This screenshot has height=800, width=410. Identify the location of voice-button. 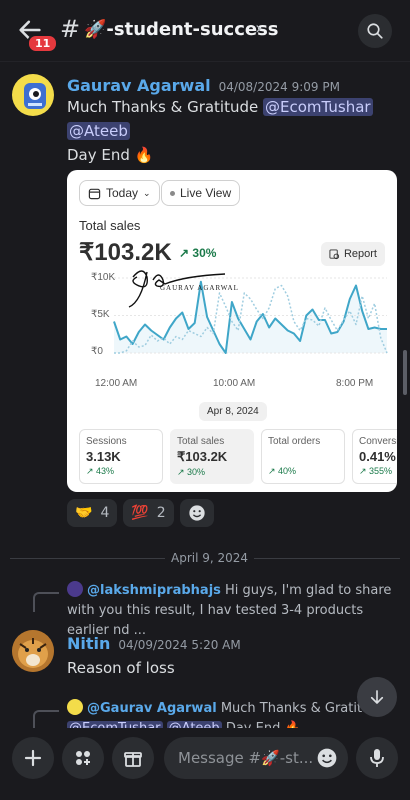
(377, 758).